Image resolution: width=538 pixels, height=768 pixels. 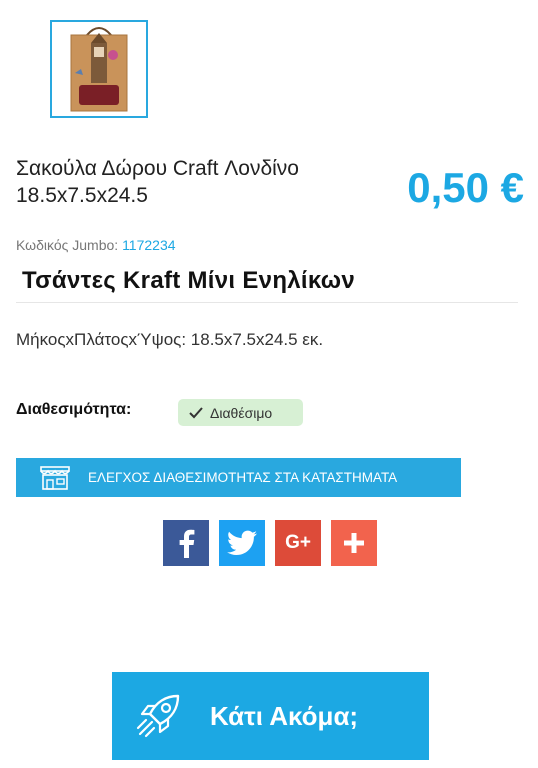 I want to click on rocket-icon, so click(x=158, y=716).